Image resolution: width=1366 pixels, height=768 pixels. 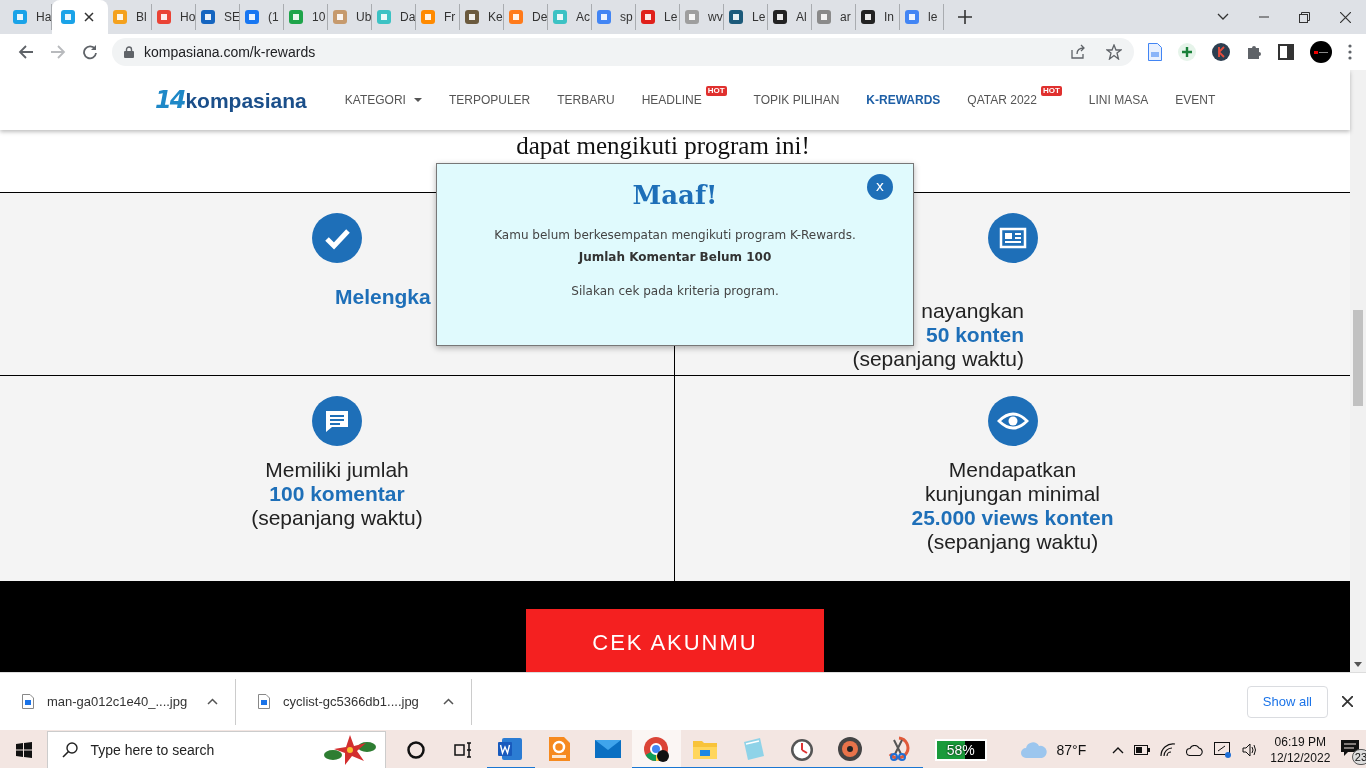 What do you see at coordinates (1195, 100) in the screenshot?
I see `nav-link: EVENT` at bounding box center [1195, 100].